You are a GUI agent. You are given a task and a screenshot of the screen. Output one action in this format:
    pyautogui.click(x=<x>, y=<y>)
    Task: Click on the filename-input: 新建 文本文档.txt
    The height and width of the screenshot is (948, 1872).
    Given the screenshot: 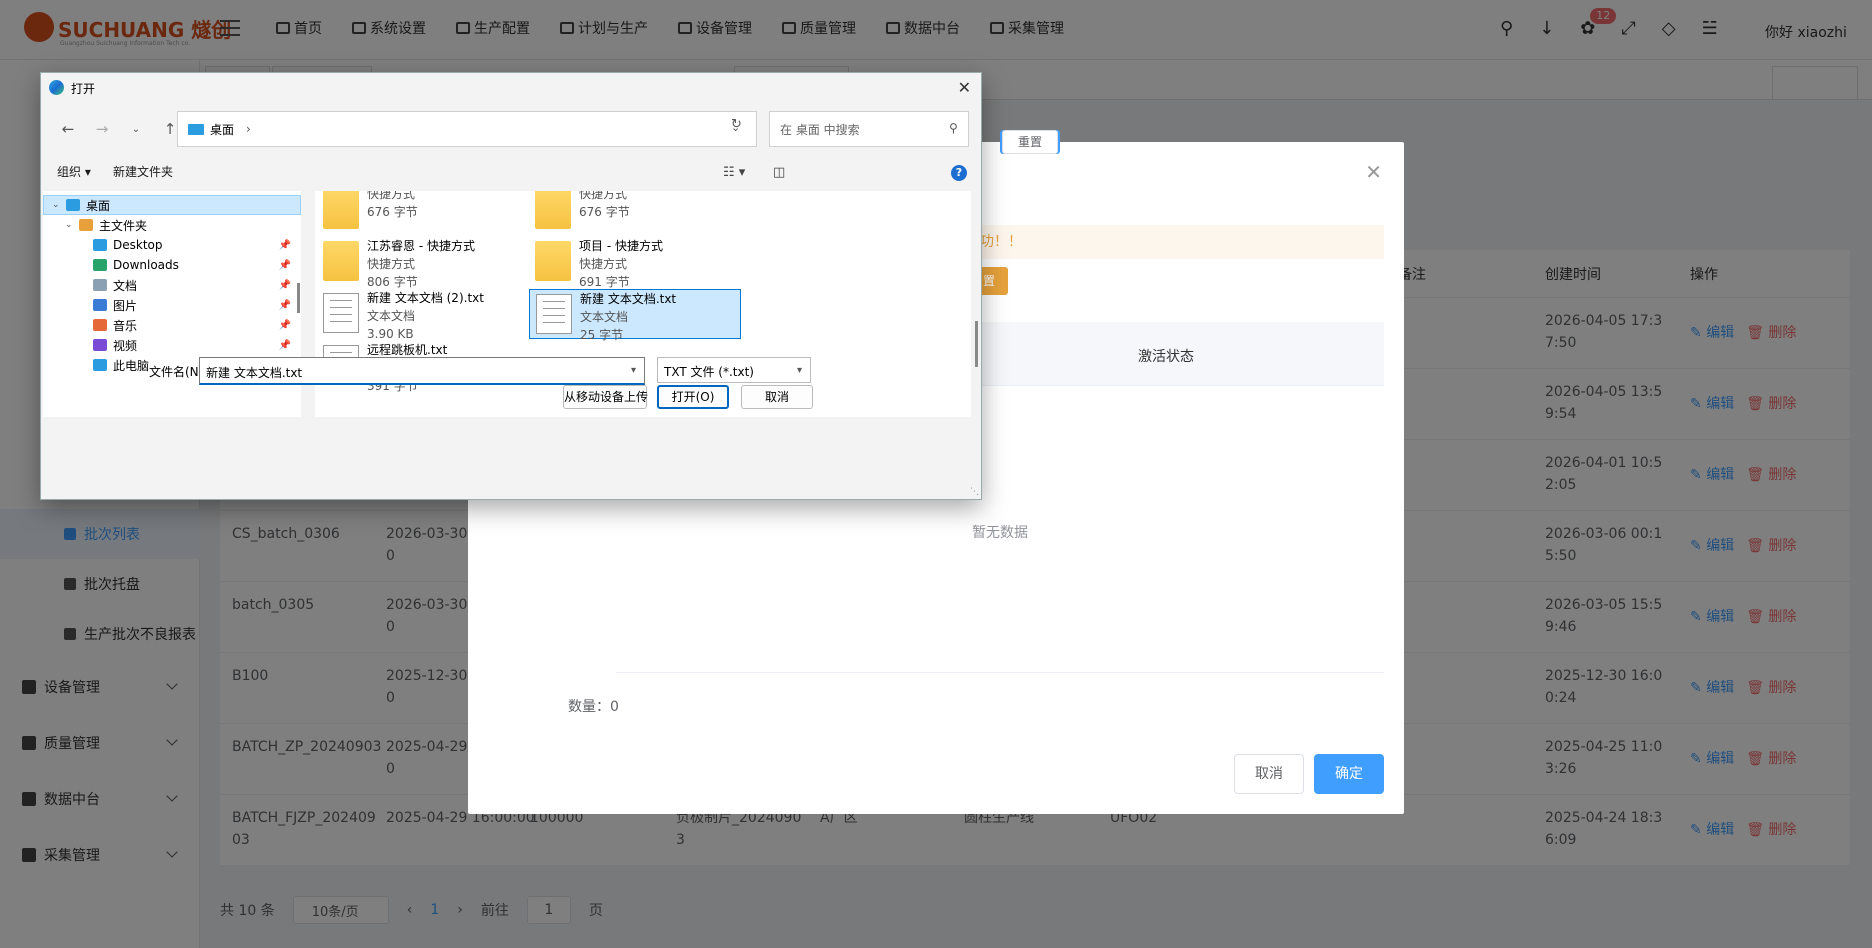 What is the action you would take?
    pyautogui.click(x=422, y=371)
    